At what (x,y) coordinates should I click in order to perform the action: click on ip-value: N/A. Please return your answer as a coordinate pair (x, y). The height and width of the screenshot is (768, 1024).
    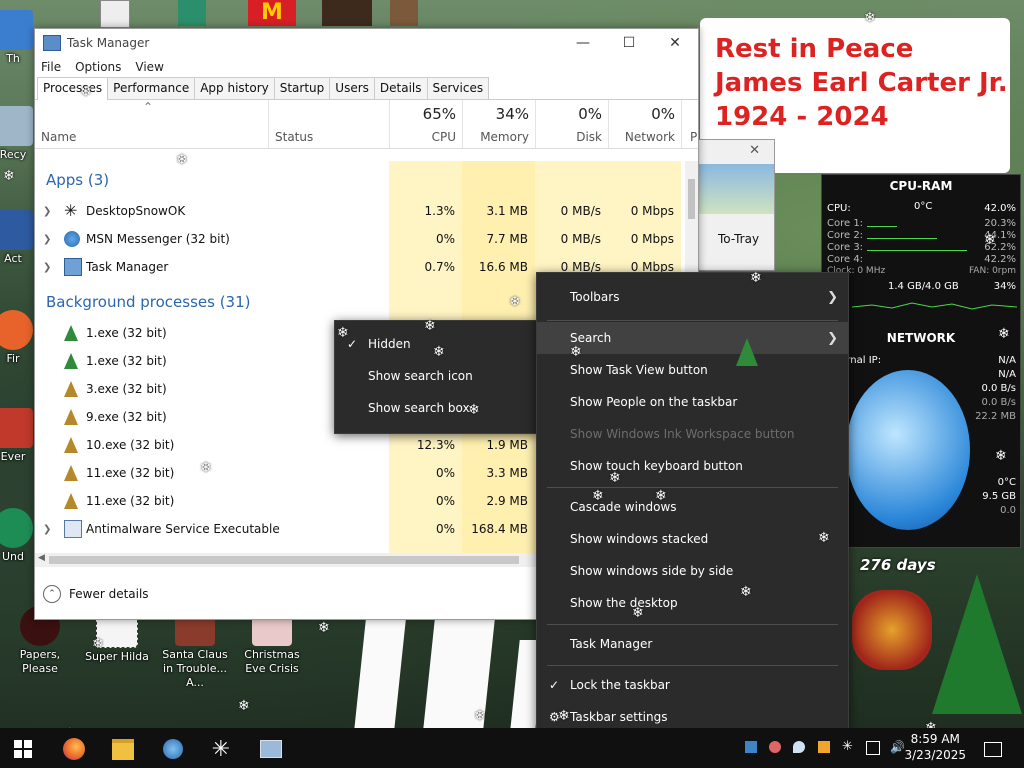
    Looking at the image, I should click on (1007, 360).